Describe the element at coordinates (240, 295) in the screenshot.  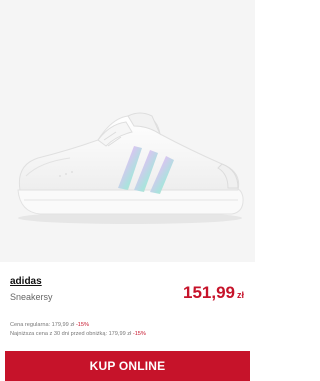
I see `price-currency: zł` at that location.